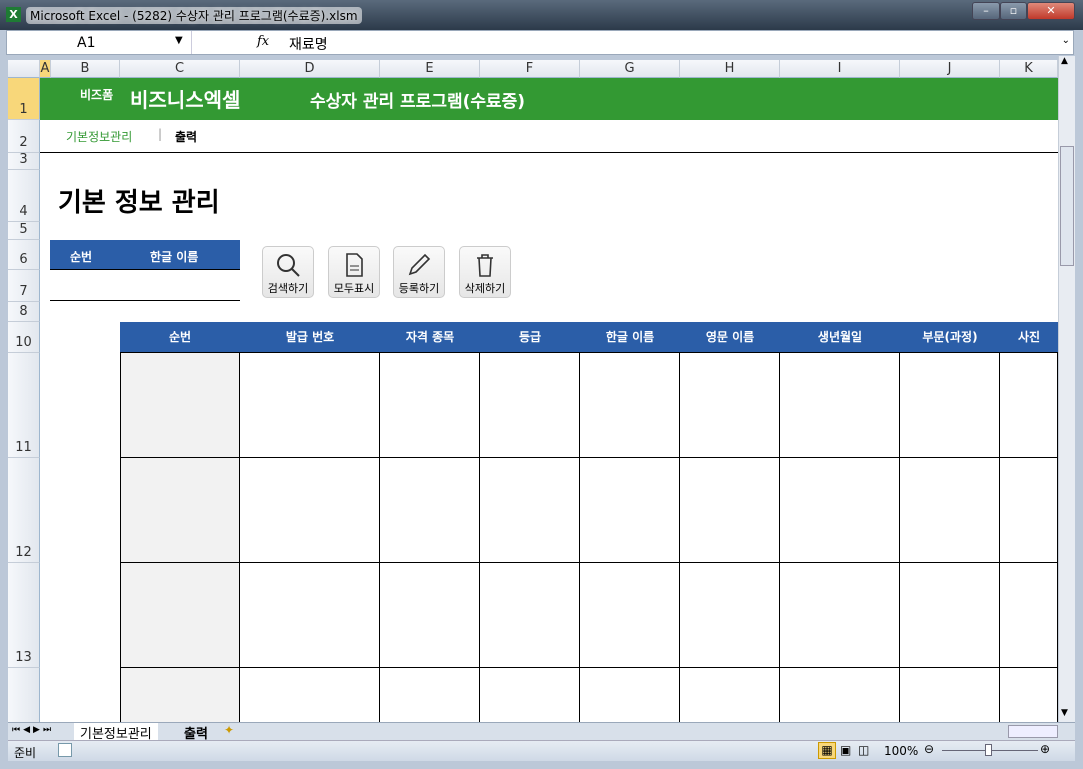  I want to click on chevron-down-icon: ▼, so click(179, 40).